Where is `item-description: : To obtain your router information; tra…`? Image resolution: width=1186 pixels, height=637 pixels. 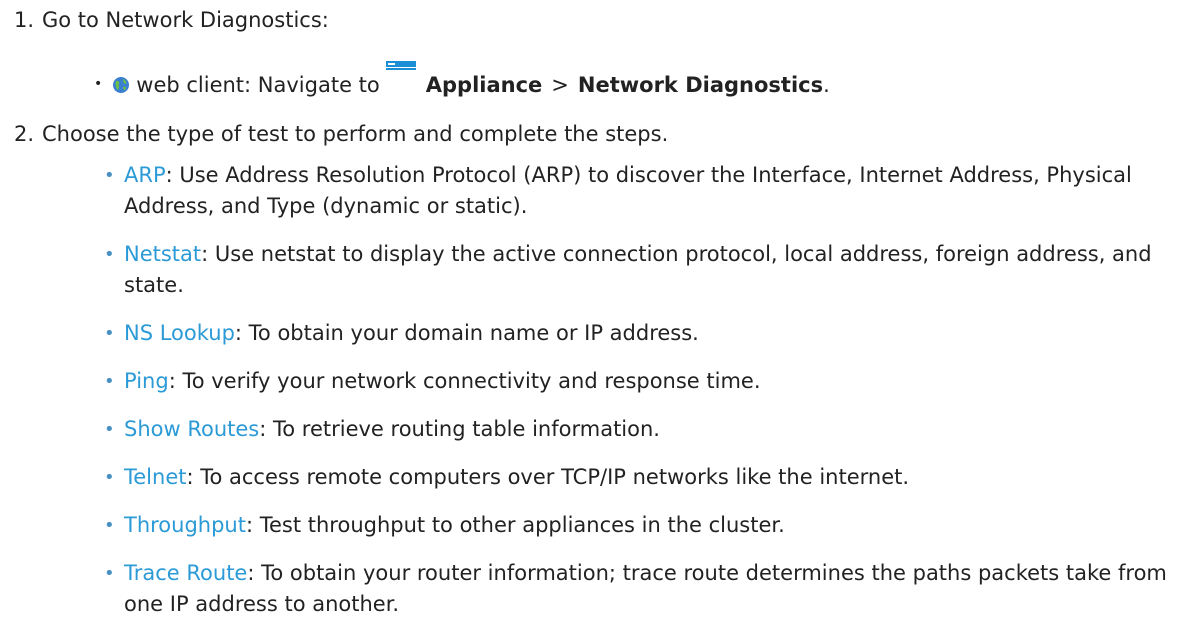 item-description: : To obtain your router information; tra… is located at coordinates (645, 588).